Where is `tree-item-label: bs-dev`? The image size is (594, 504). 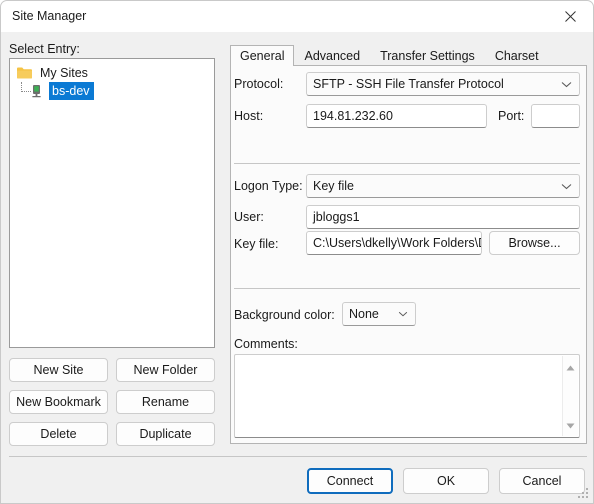
tree-item-label: bs-dev is located at coordinates (71, 91).